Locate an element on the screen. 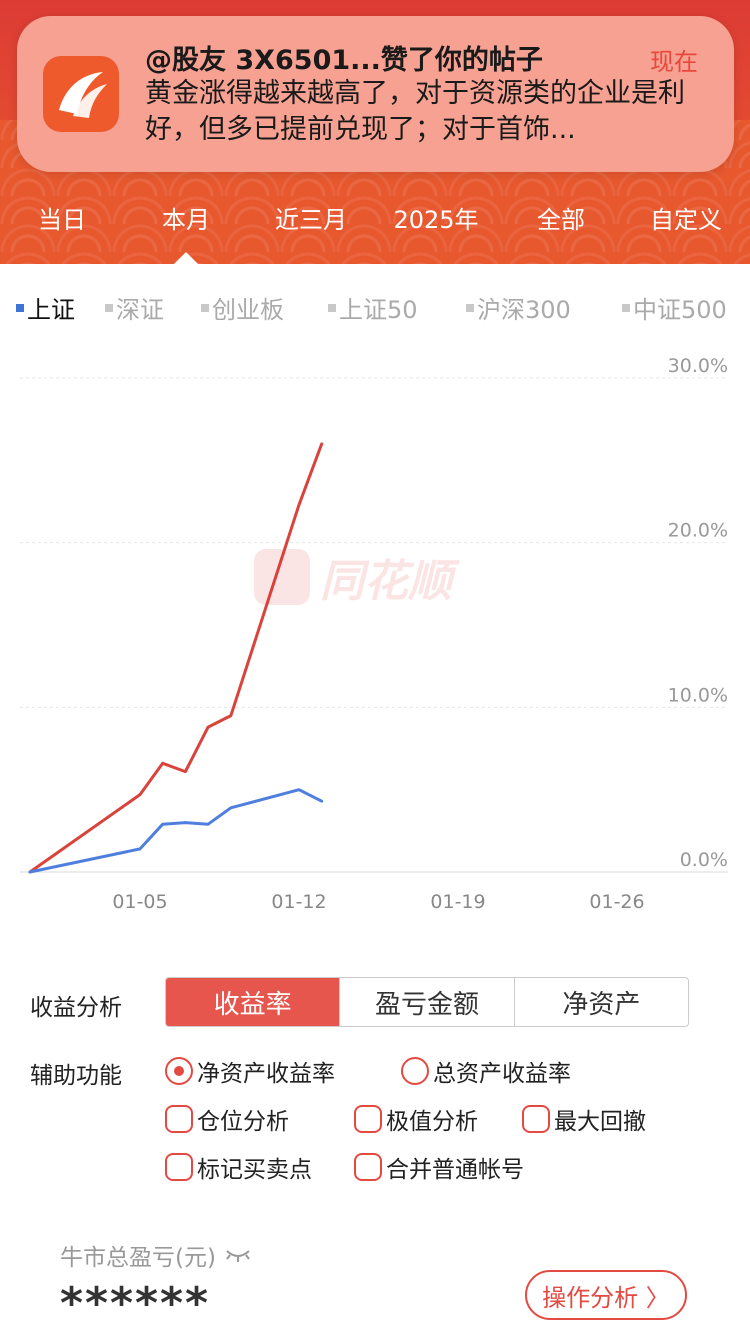 This screenshot has height=1334, width=750. index-tab-shenzhen: 深证 is located at coordinates (134, 307).